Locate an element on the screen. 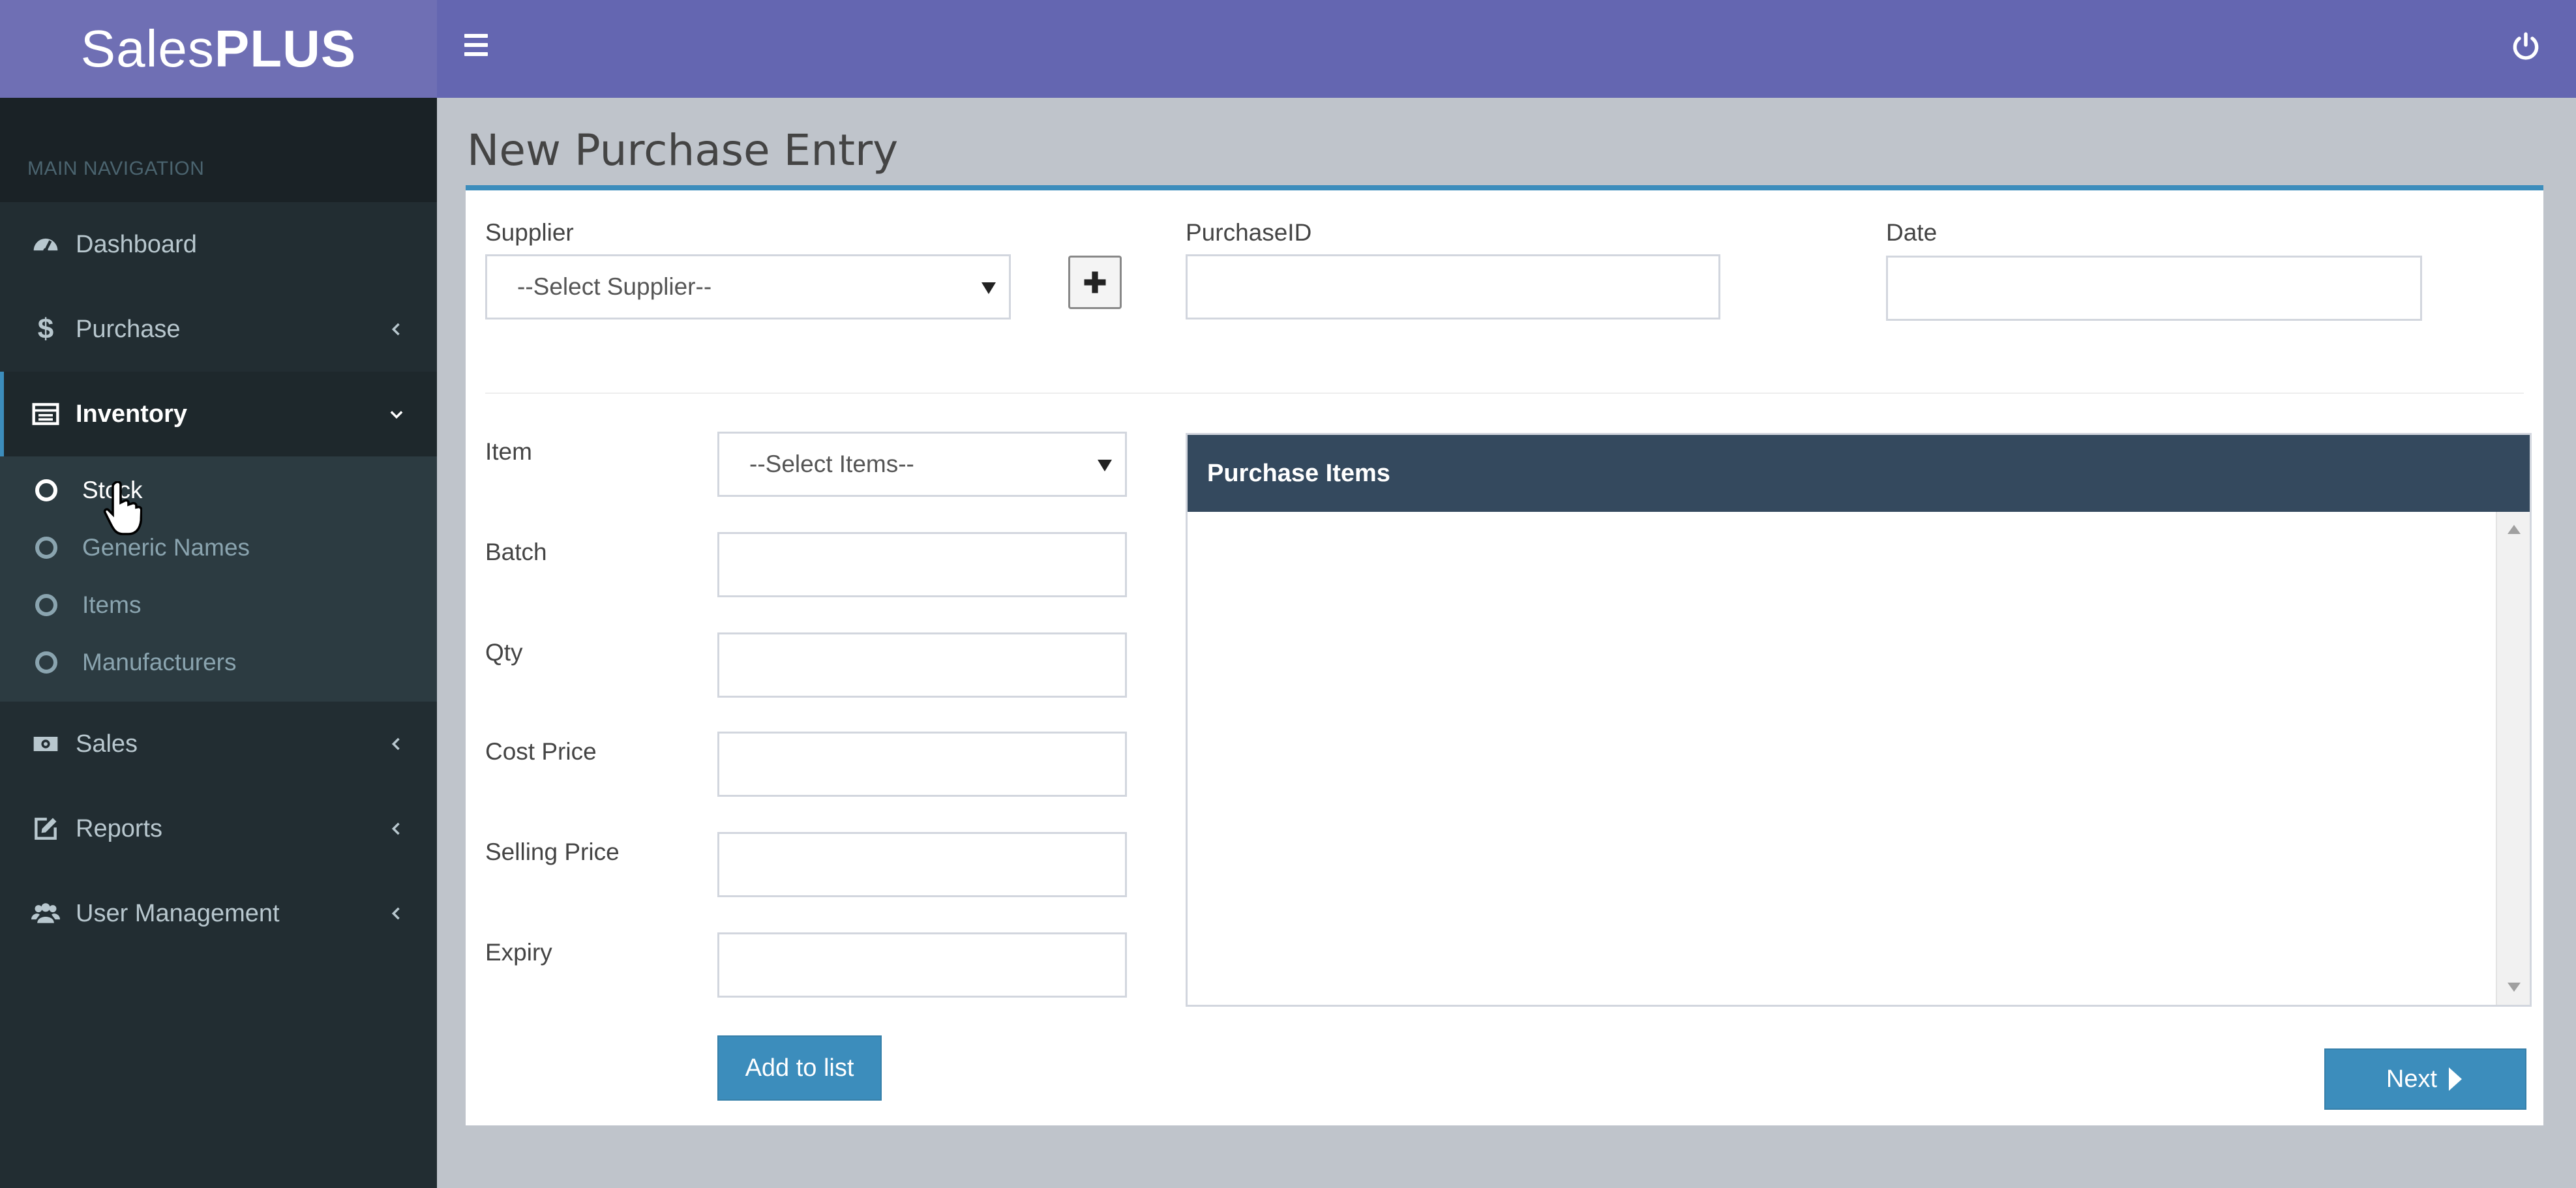 The width and height of the screenshot is (2576, 1188). logo-bar: SalesPLUS is located at coordinates (218, 49).